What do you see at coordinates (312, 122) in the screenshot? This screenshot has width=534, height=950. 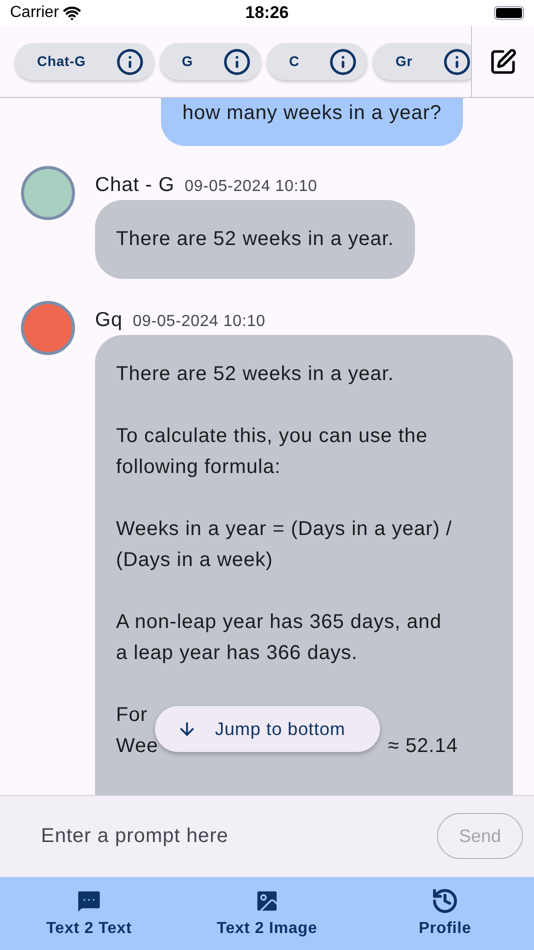 I see `user-message-bubble: how many weeks in a year?` at bounding box center [312, 122].